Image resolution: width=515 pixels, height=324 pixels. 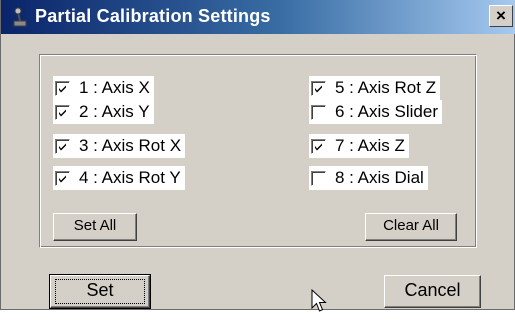 I want to click on set-all-button: Set All, so click(x=95, y=227).